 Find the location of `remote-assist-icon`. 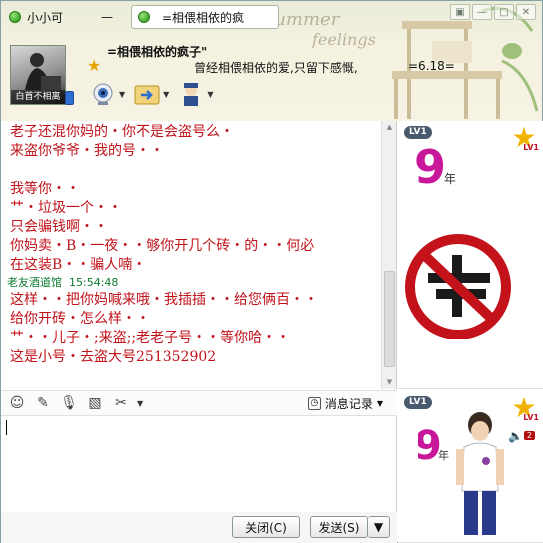

remote-assist-icon is located at coordinates (191, 94).